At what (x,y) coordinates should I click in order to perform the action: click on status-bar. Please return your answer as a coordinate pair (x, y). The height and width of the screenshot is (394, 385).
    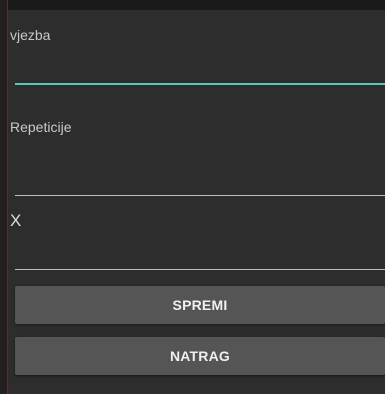
    Looking at the image, I should click on (192, 5).